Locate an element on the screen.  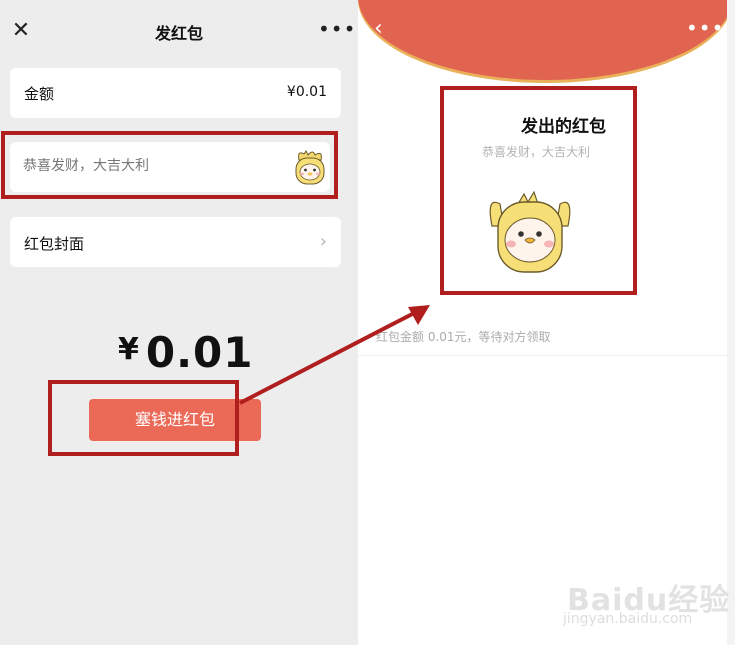
cover-row: 红包封面 › is located at coordinates (175, 242).